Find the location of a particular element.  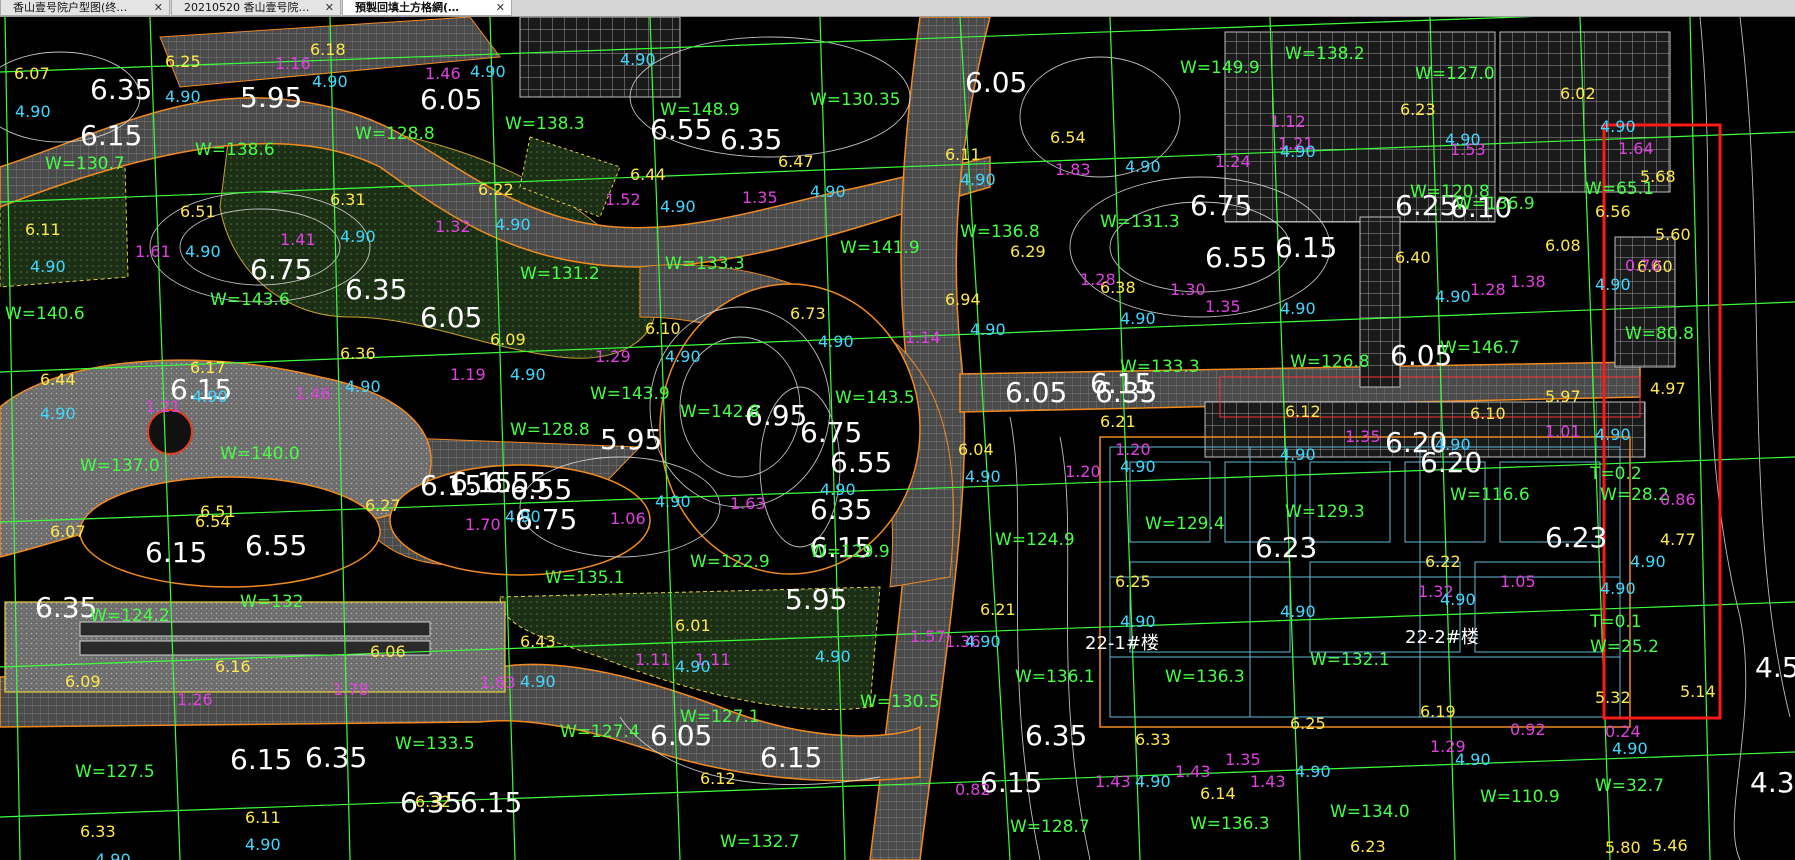

fill-depth-label: 1.05 is located at coordinates (1518, 581).